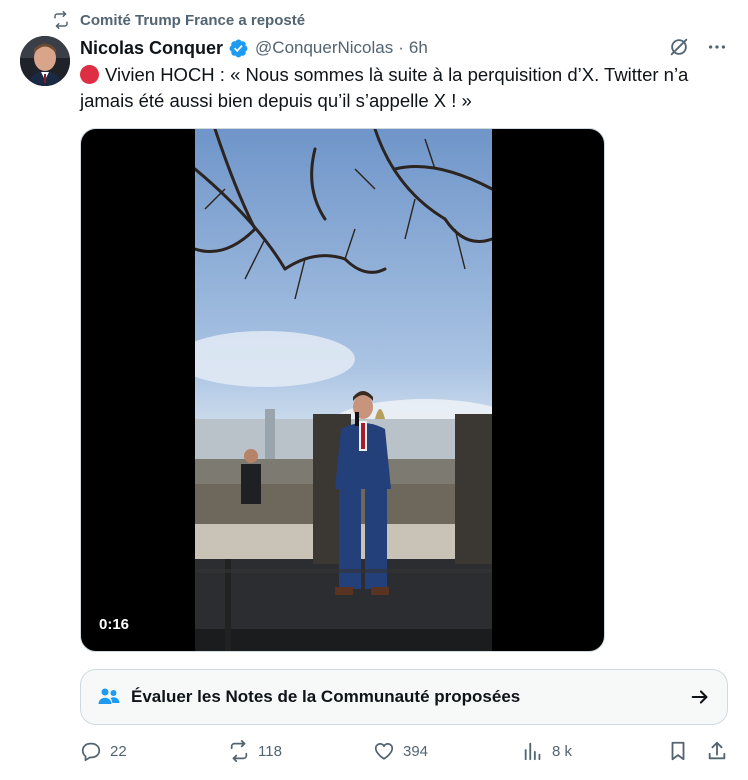 The image size is (748, 780). I want to click on repost-banner-text: Comité Trump France a reposté, so click(193, 20).